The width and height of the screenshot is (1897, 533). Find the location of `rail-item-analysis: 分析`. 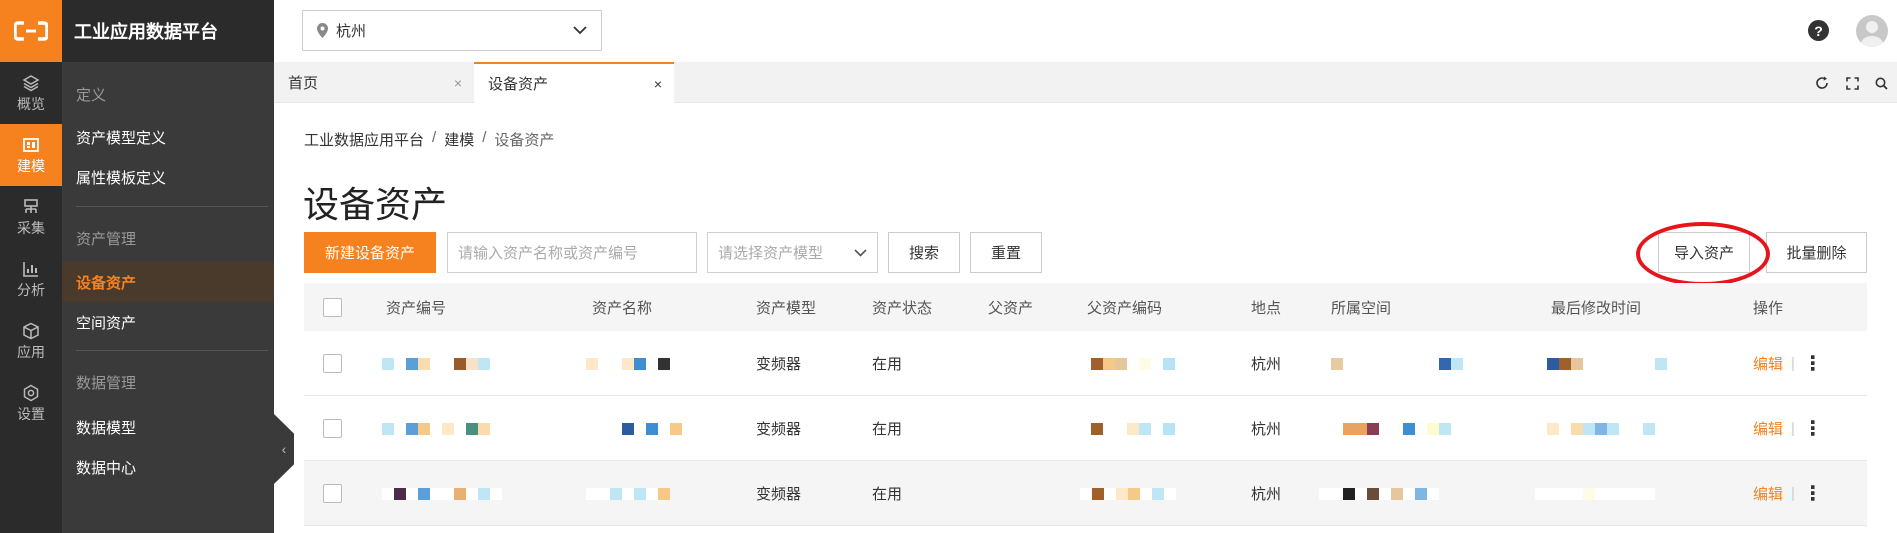

rail-item-analysis: 分析 is located at coordinates (31, 279).